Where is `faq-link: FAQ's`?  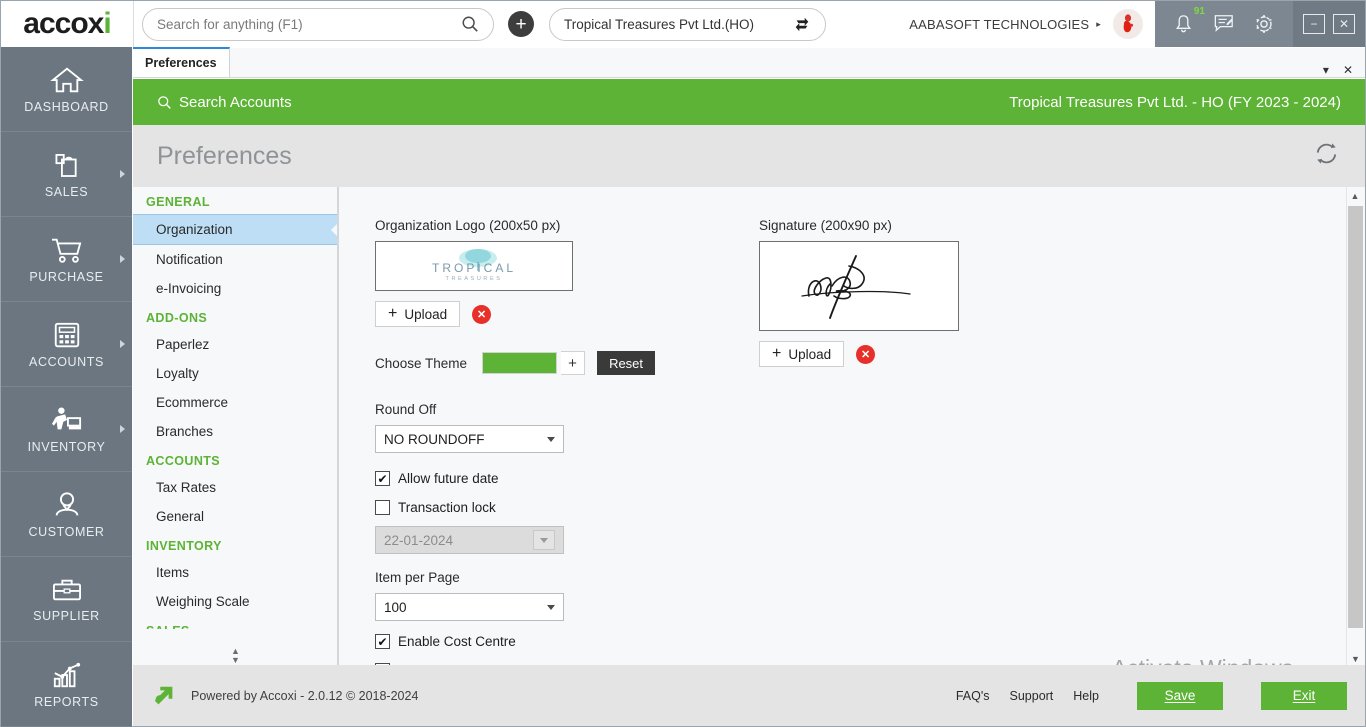 faq-link: FAQ's is located at coordinates (973, 696).